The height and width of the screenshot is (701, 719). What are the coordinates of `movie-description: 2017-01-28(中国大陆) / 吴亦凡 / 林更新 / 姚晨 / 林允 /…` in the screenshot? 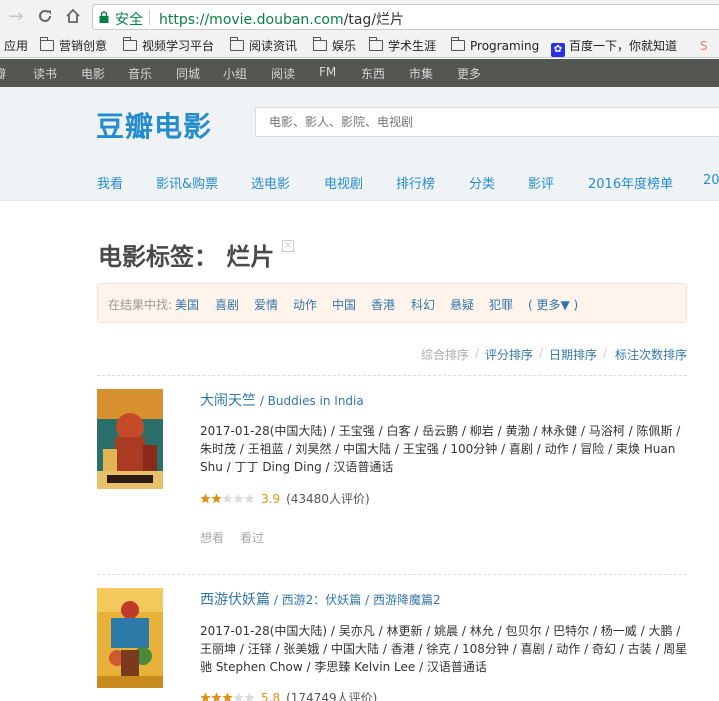 It's located at (444, 649).